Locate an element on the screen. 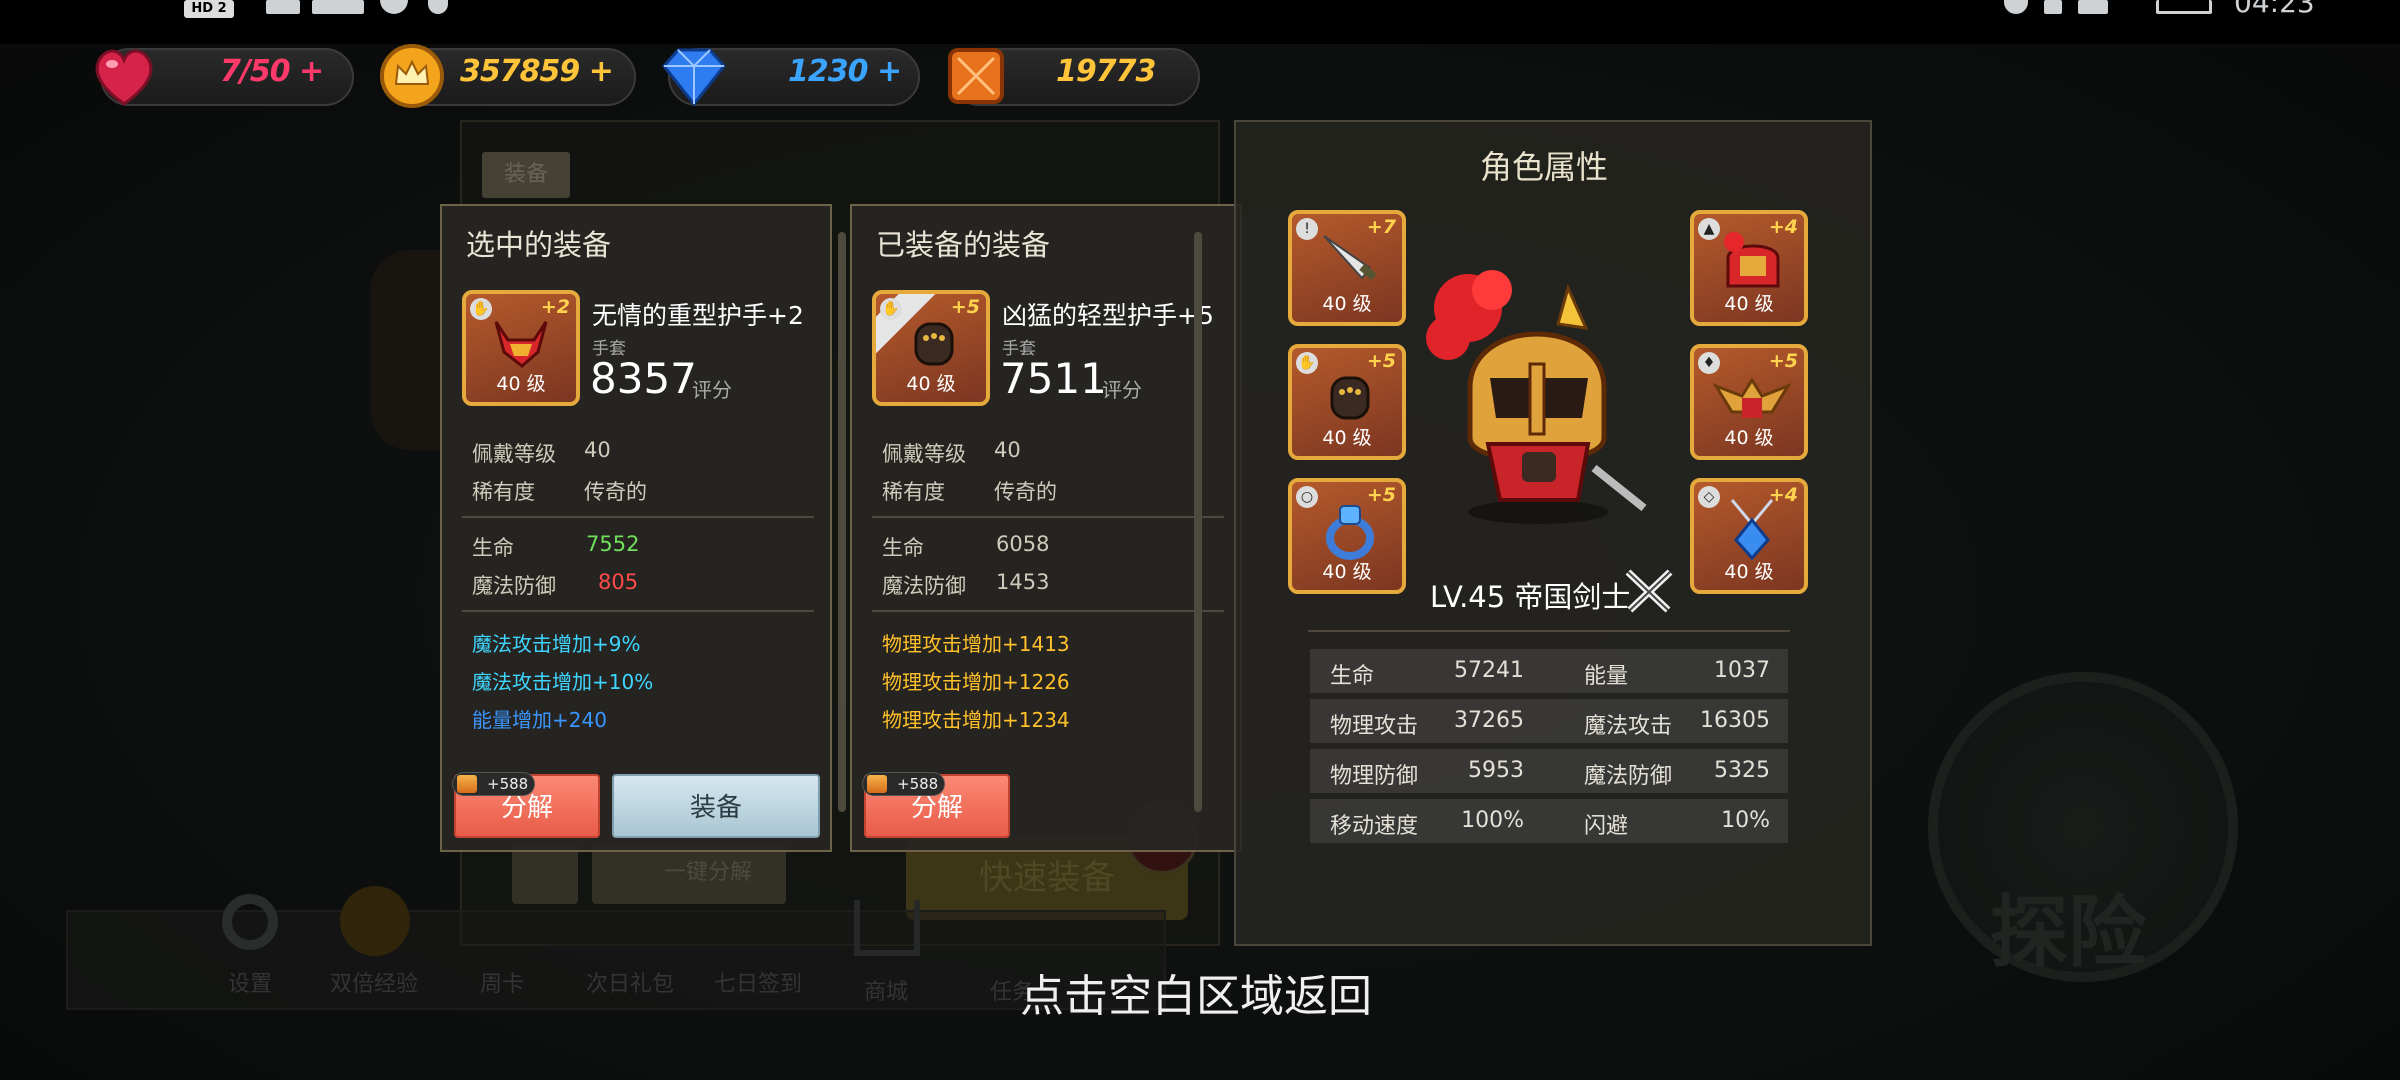 Image resolution: width=2400 pixels, height=1080 pixels. ring-icon is located at coordinates (1350, 532).